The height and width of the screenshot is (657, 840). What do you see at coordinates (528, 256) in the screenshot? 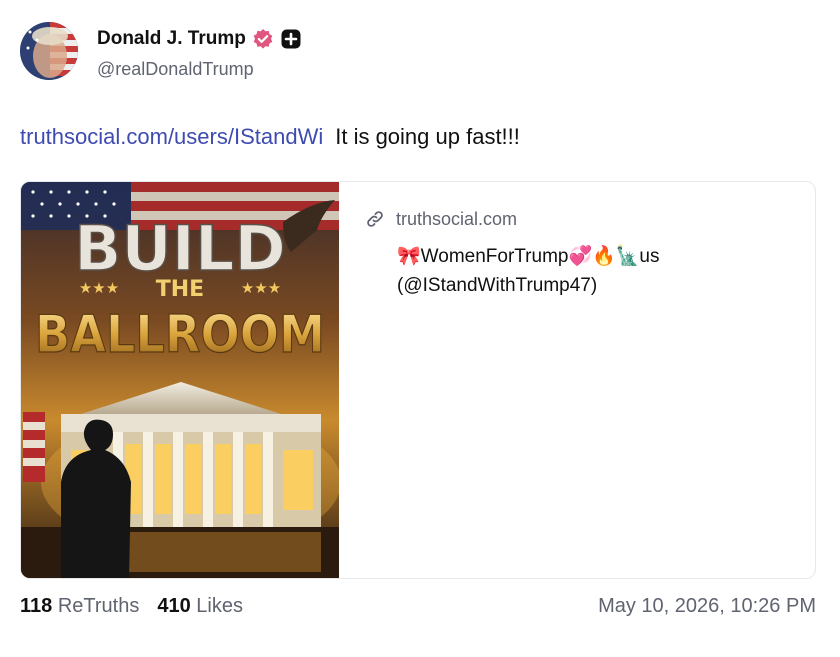
I see `card-title-line-1: 🎀WomenForTrump💞🔥🗽us` at bounding box center [528, 256].